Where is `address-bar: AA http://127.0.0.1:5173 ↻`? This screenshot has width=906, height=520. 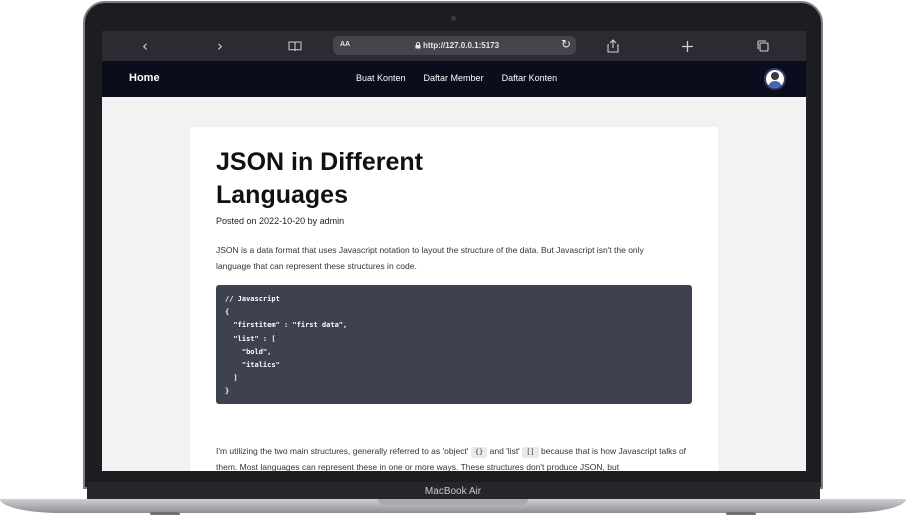 address-bar: AA http://127.0.0.1:5173 ↻ is located at coordinates (454, 45).